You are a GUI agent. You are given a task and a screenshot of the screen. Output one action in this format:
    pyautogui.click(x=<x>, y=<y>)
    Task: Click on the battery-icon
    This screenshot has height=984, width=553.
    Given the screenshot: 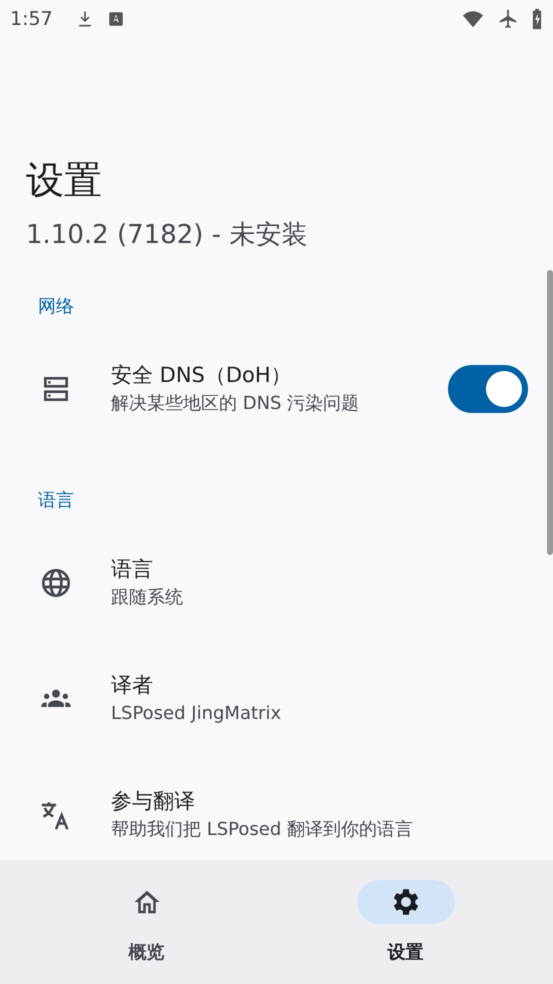 What is the action you would take?
    pyautogui.click(x=537, y=19)
    